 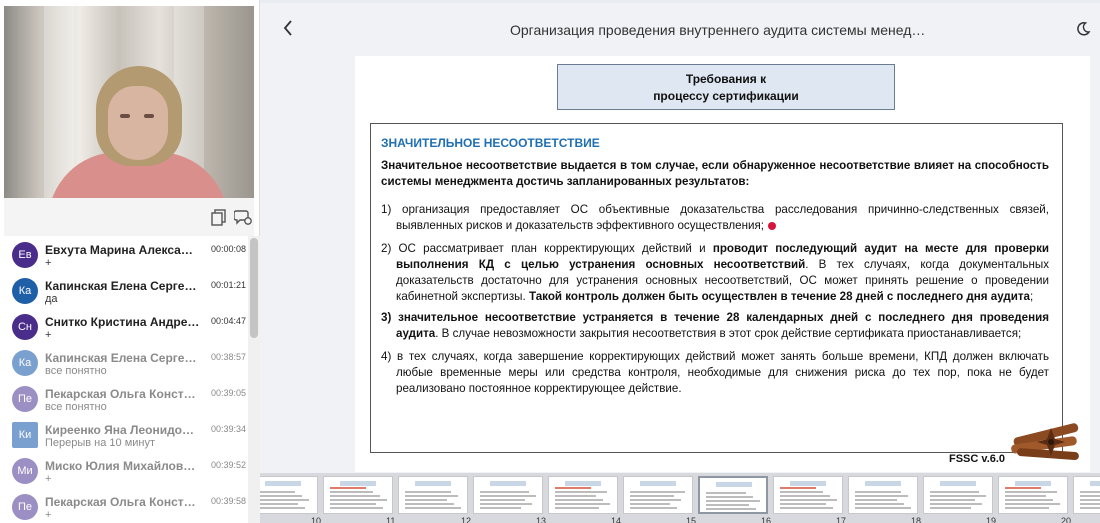 What do you see at coordinates (490, 143) in the screenshot?
I see `slide-heading: ЗНАЧИТЕЛЬНОЕ НЕСООТВЕТСТВИЕ` at bounding box center [490, 143].